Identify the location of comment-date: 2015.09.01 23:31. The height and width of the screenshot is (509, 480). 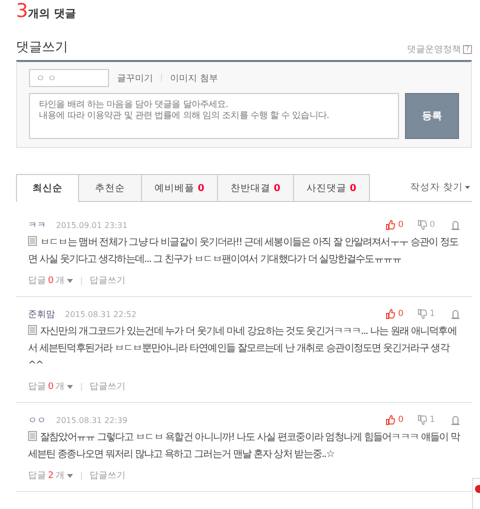
(92, 225).